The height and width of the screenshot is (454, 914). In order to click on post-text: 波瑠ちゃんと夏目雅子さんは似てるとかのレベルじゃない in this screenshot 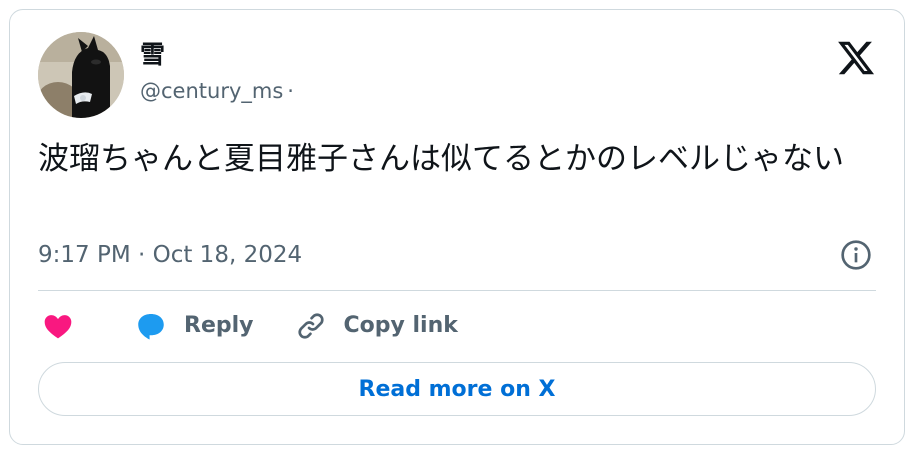, I will do `click(441, 159)`.